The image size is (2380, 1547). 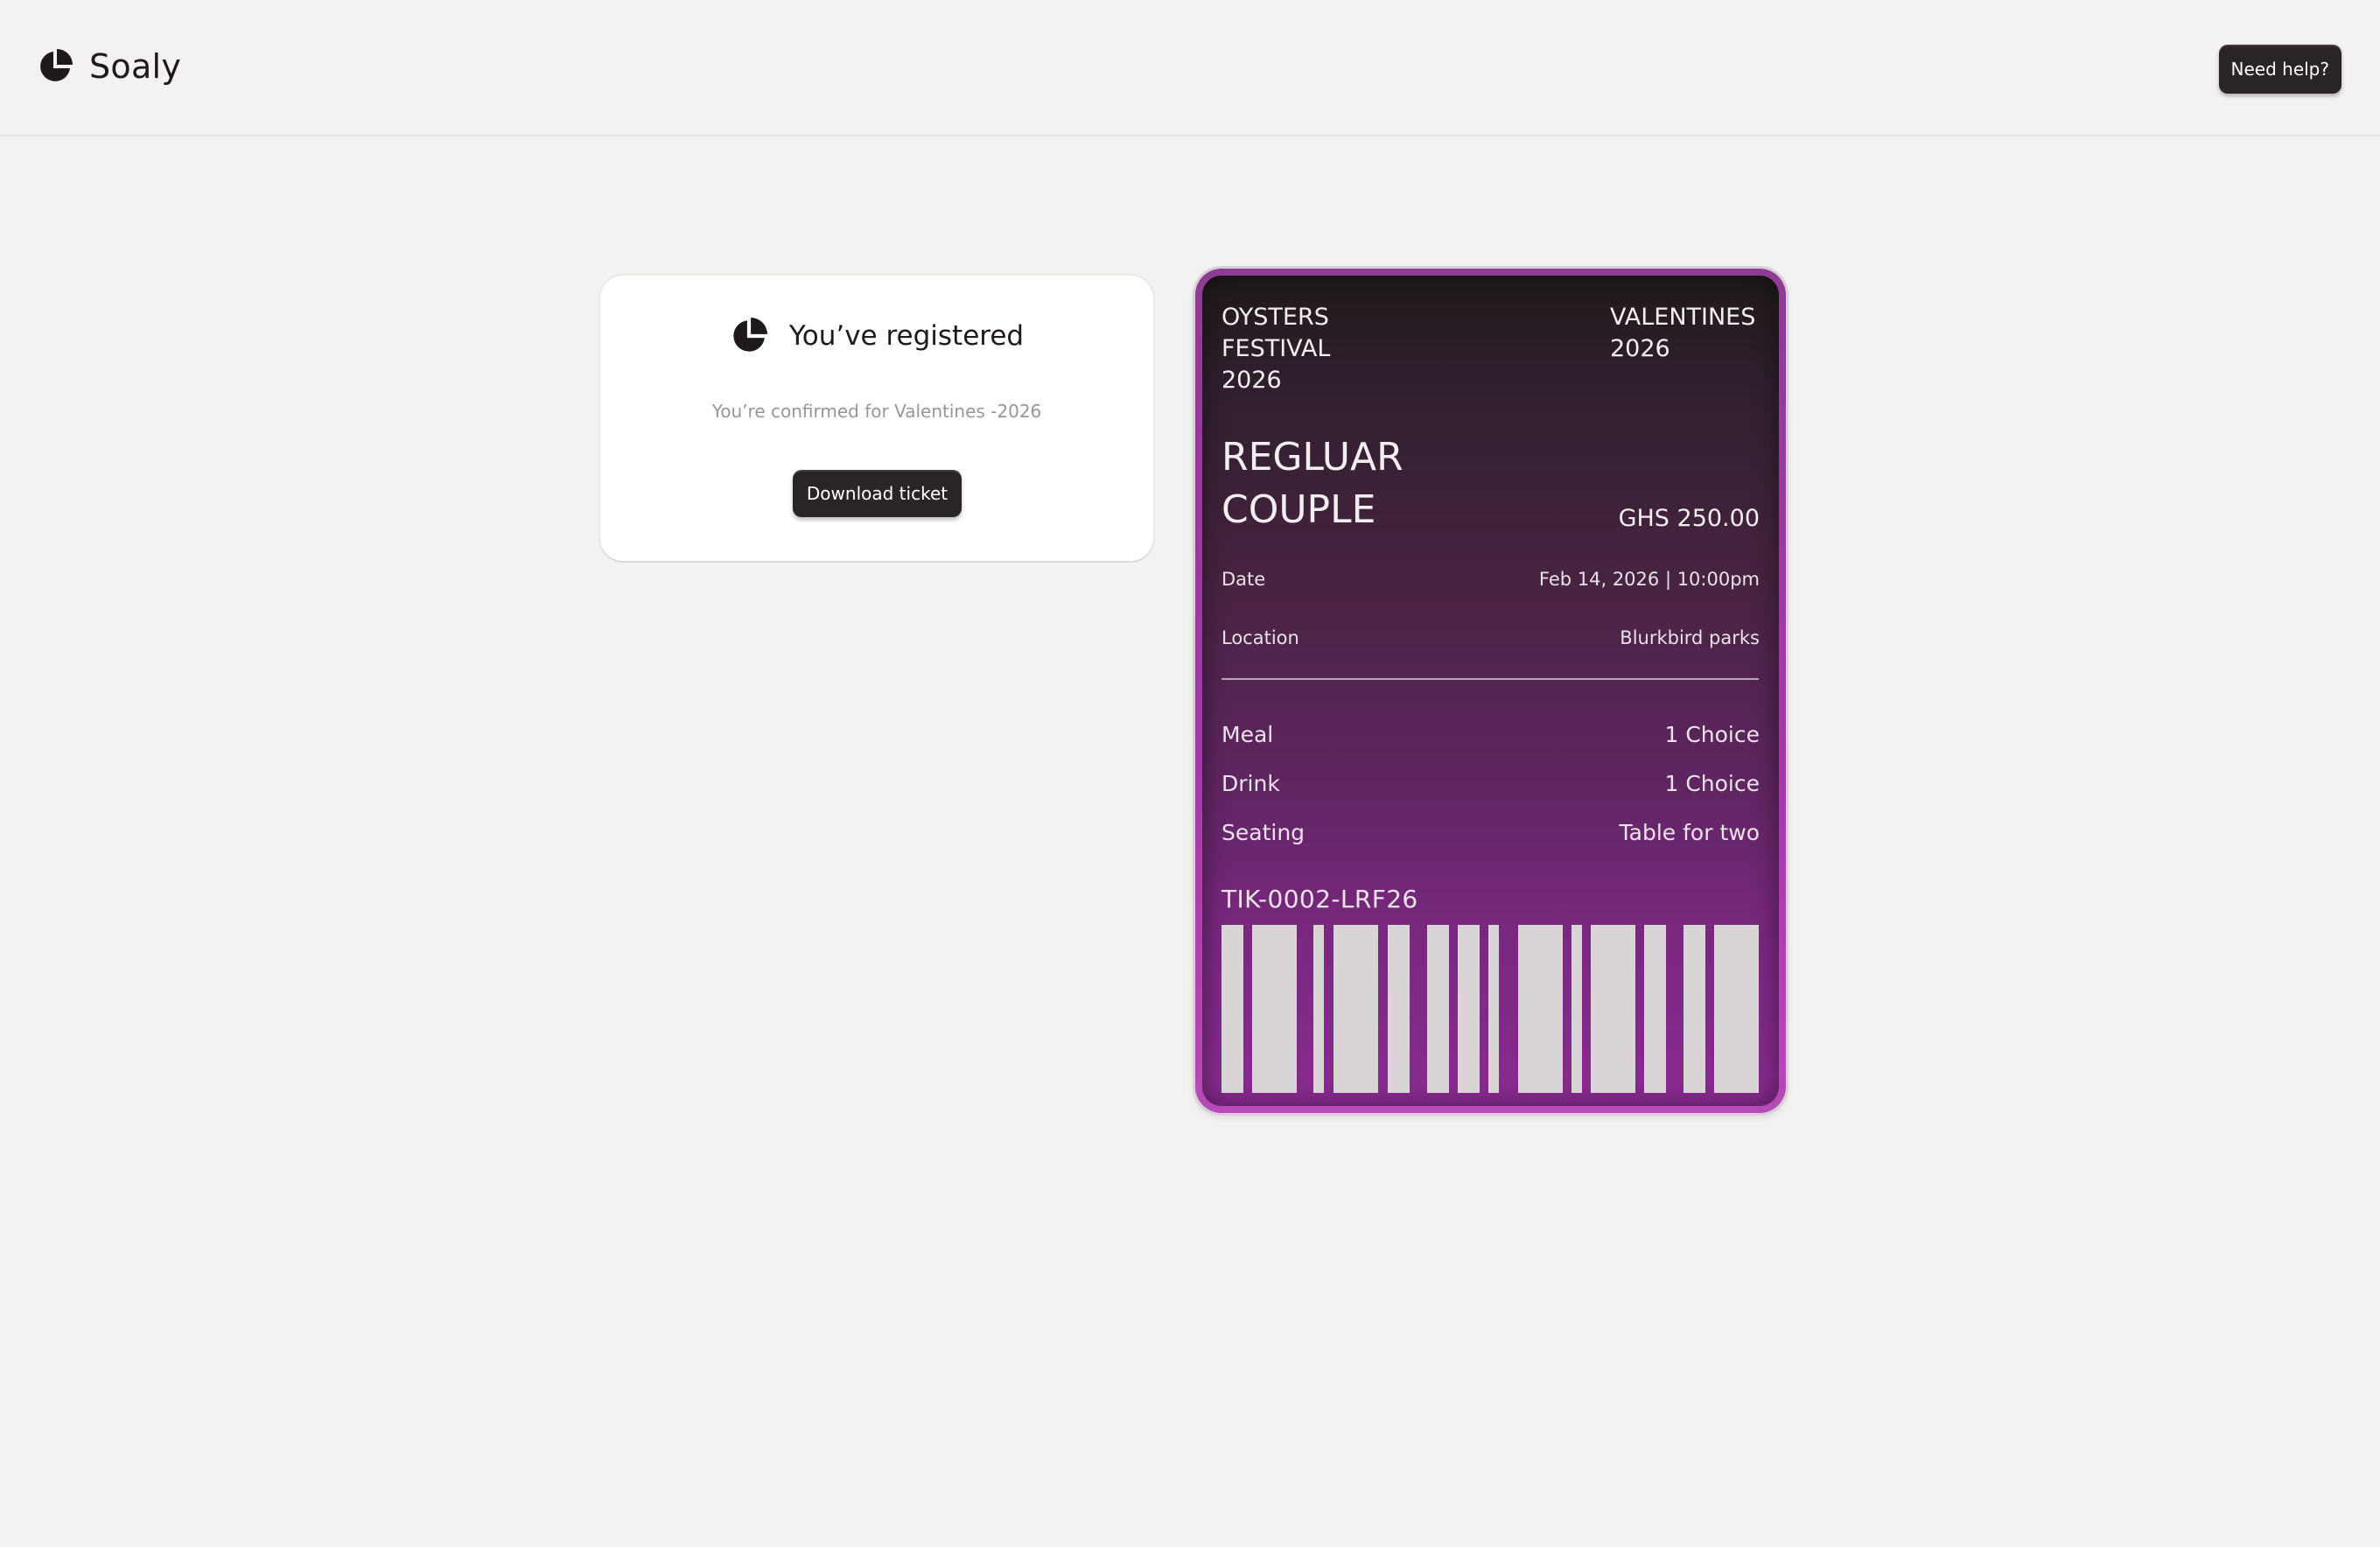 I want to click on event-name-line: FESTIVAL, so click(x=1276, y=348).